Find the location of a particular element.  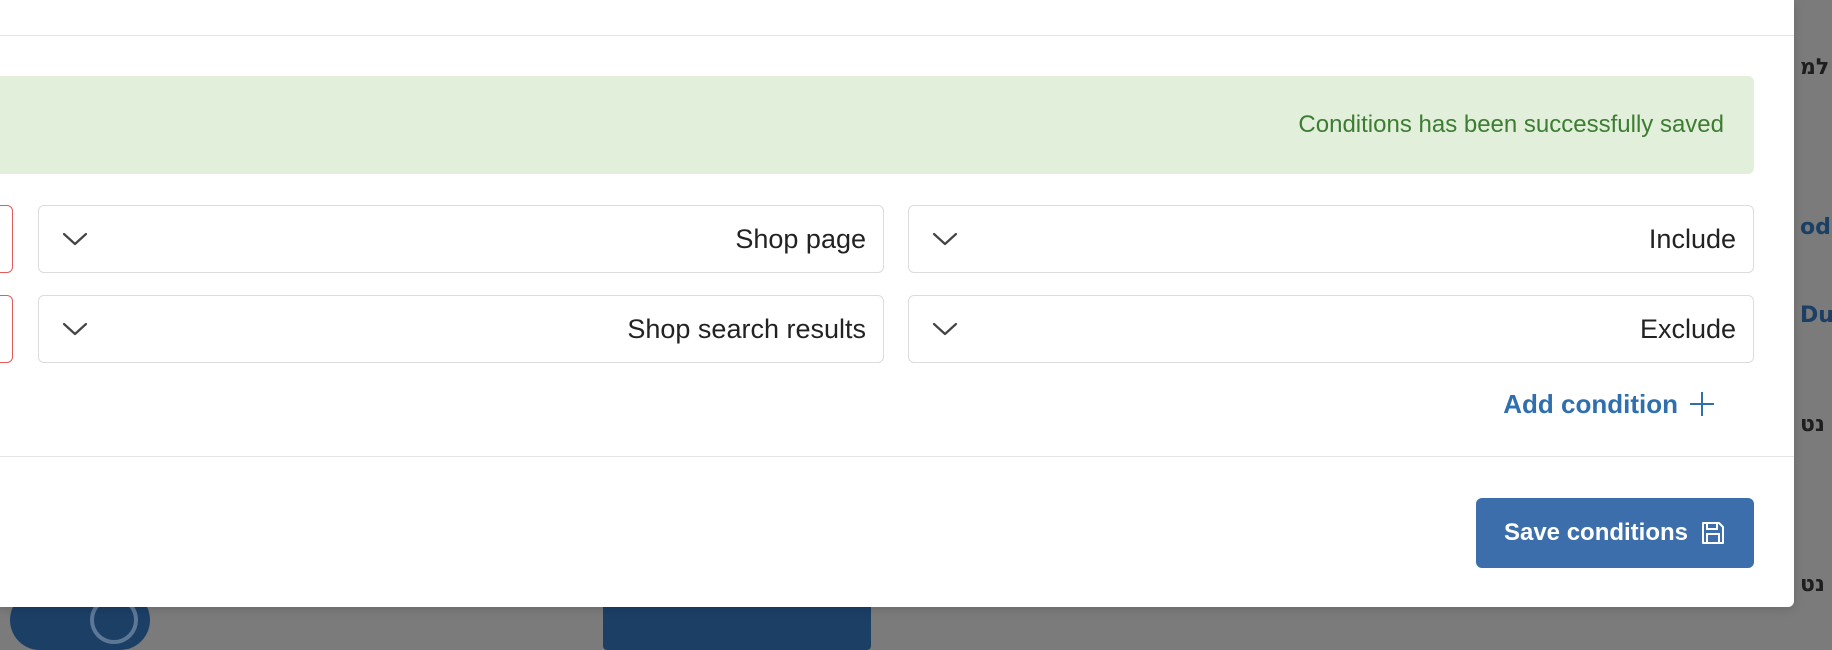

condition-target-select: Shop search results is located at coordinates (461, 329).